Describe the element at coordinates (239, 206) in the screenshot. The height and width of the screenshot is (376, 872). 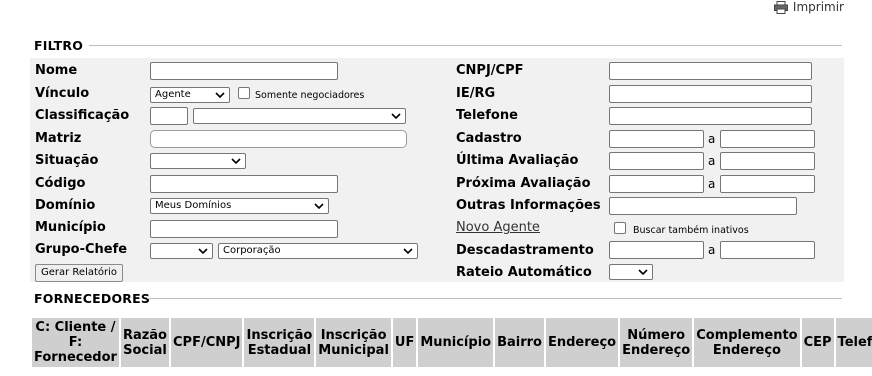
I see `dominio-select: Meus Domínios` at that location.